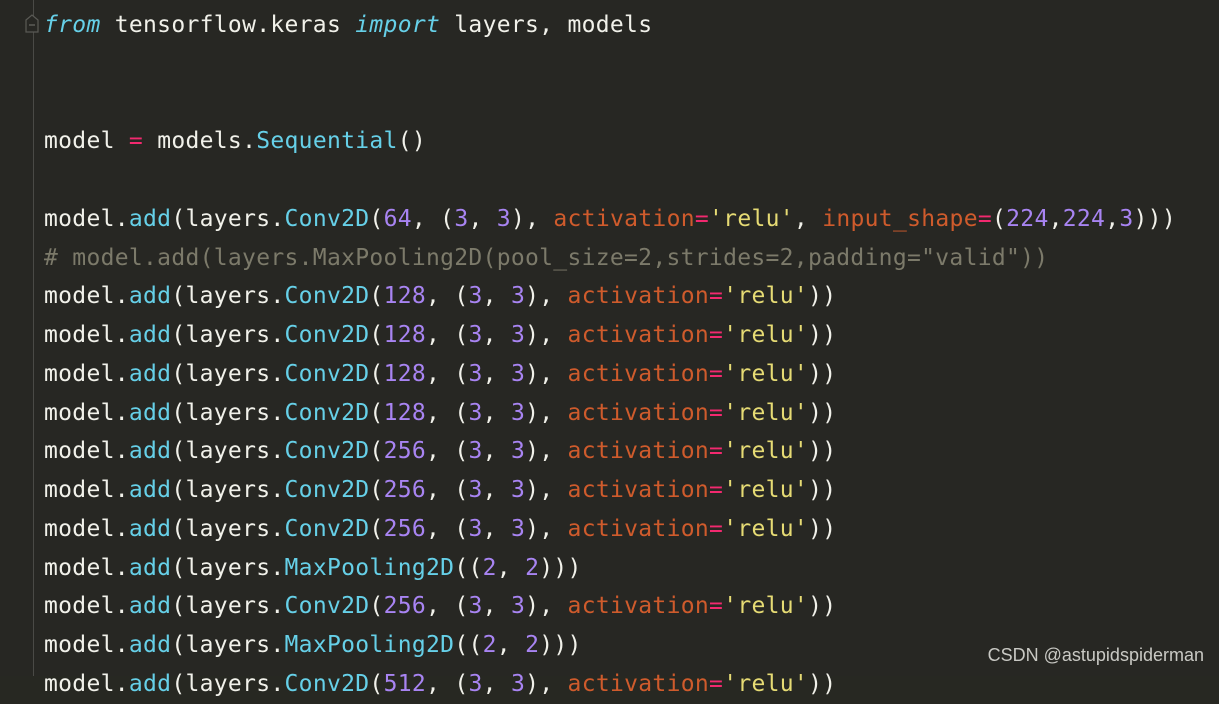  What do you see at coordinates (610, 141) in the screenshot?
I see `code-line: model = models.Sequential()` at bounding box center [610, 141].